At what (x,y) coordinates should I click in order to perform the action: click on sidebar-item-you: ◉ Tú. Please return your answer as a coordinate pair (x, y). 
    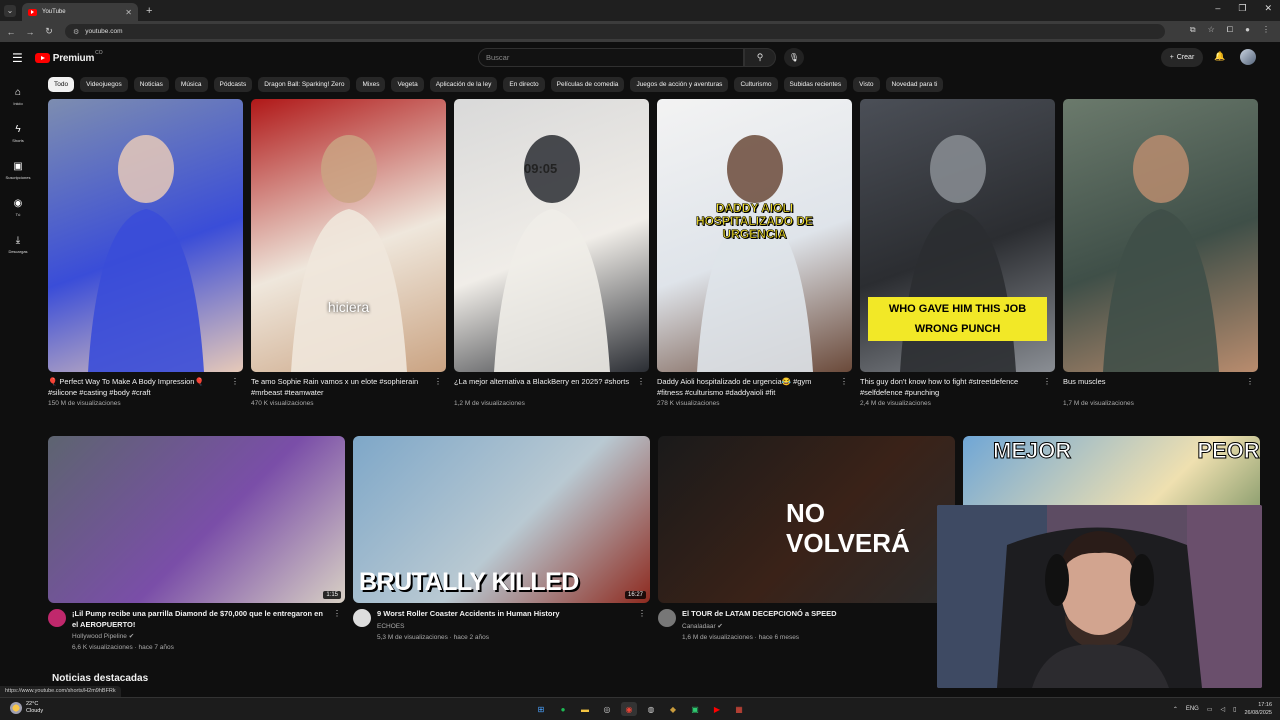
    Looking at the image, I should click on (18, 207).